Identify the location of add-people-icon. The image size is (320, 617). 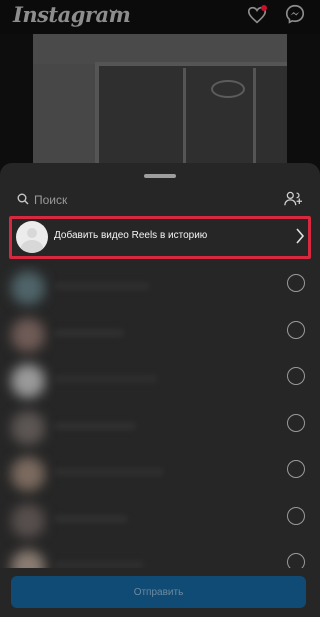
(293, 199).